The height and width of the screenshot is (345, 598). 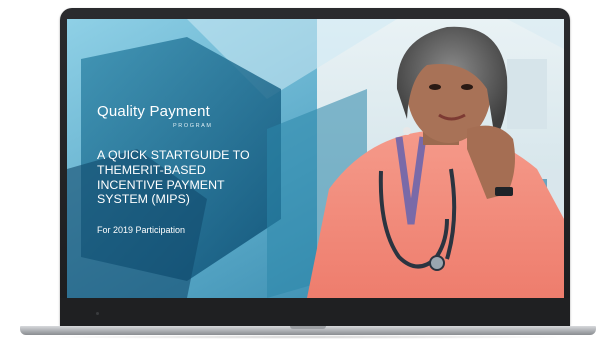 What do you see at coordinates (161, 184) in the screenshot?
I see `headline-line: INCENTIVE PAYMENT` at bounding box center [161, 184].